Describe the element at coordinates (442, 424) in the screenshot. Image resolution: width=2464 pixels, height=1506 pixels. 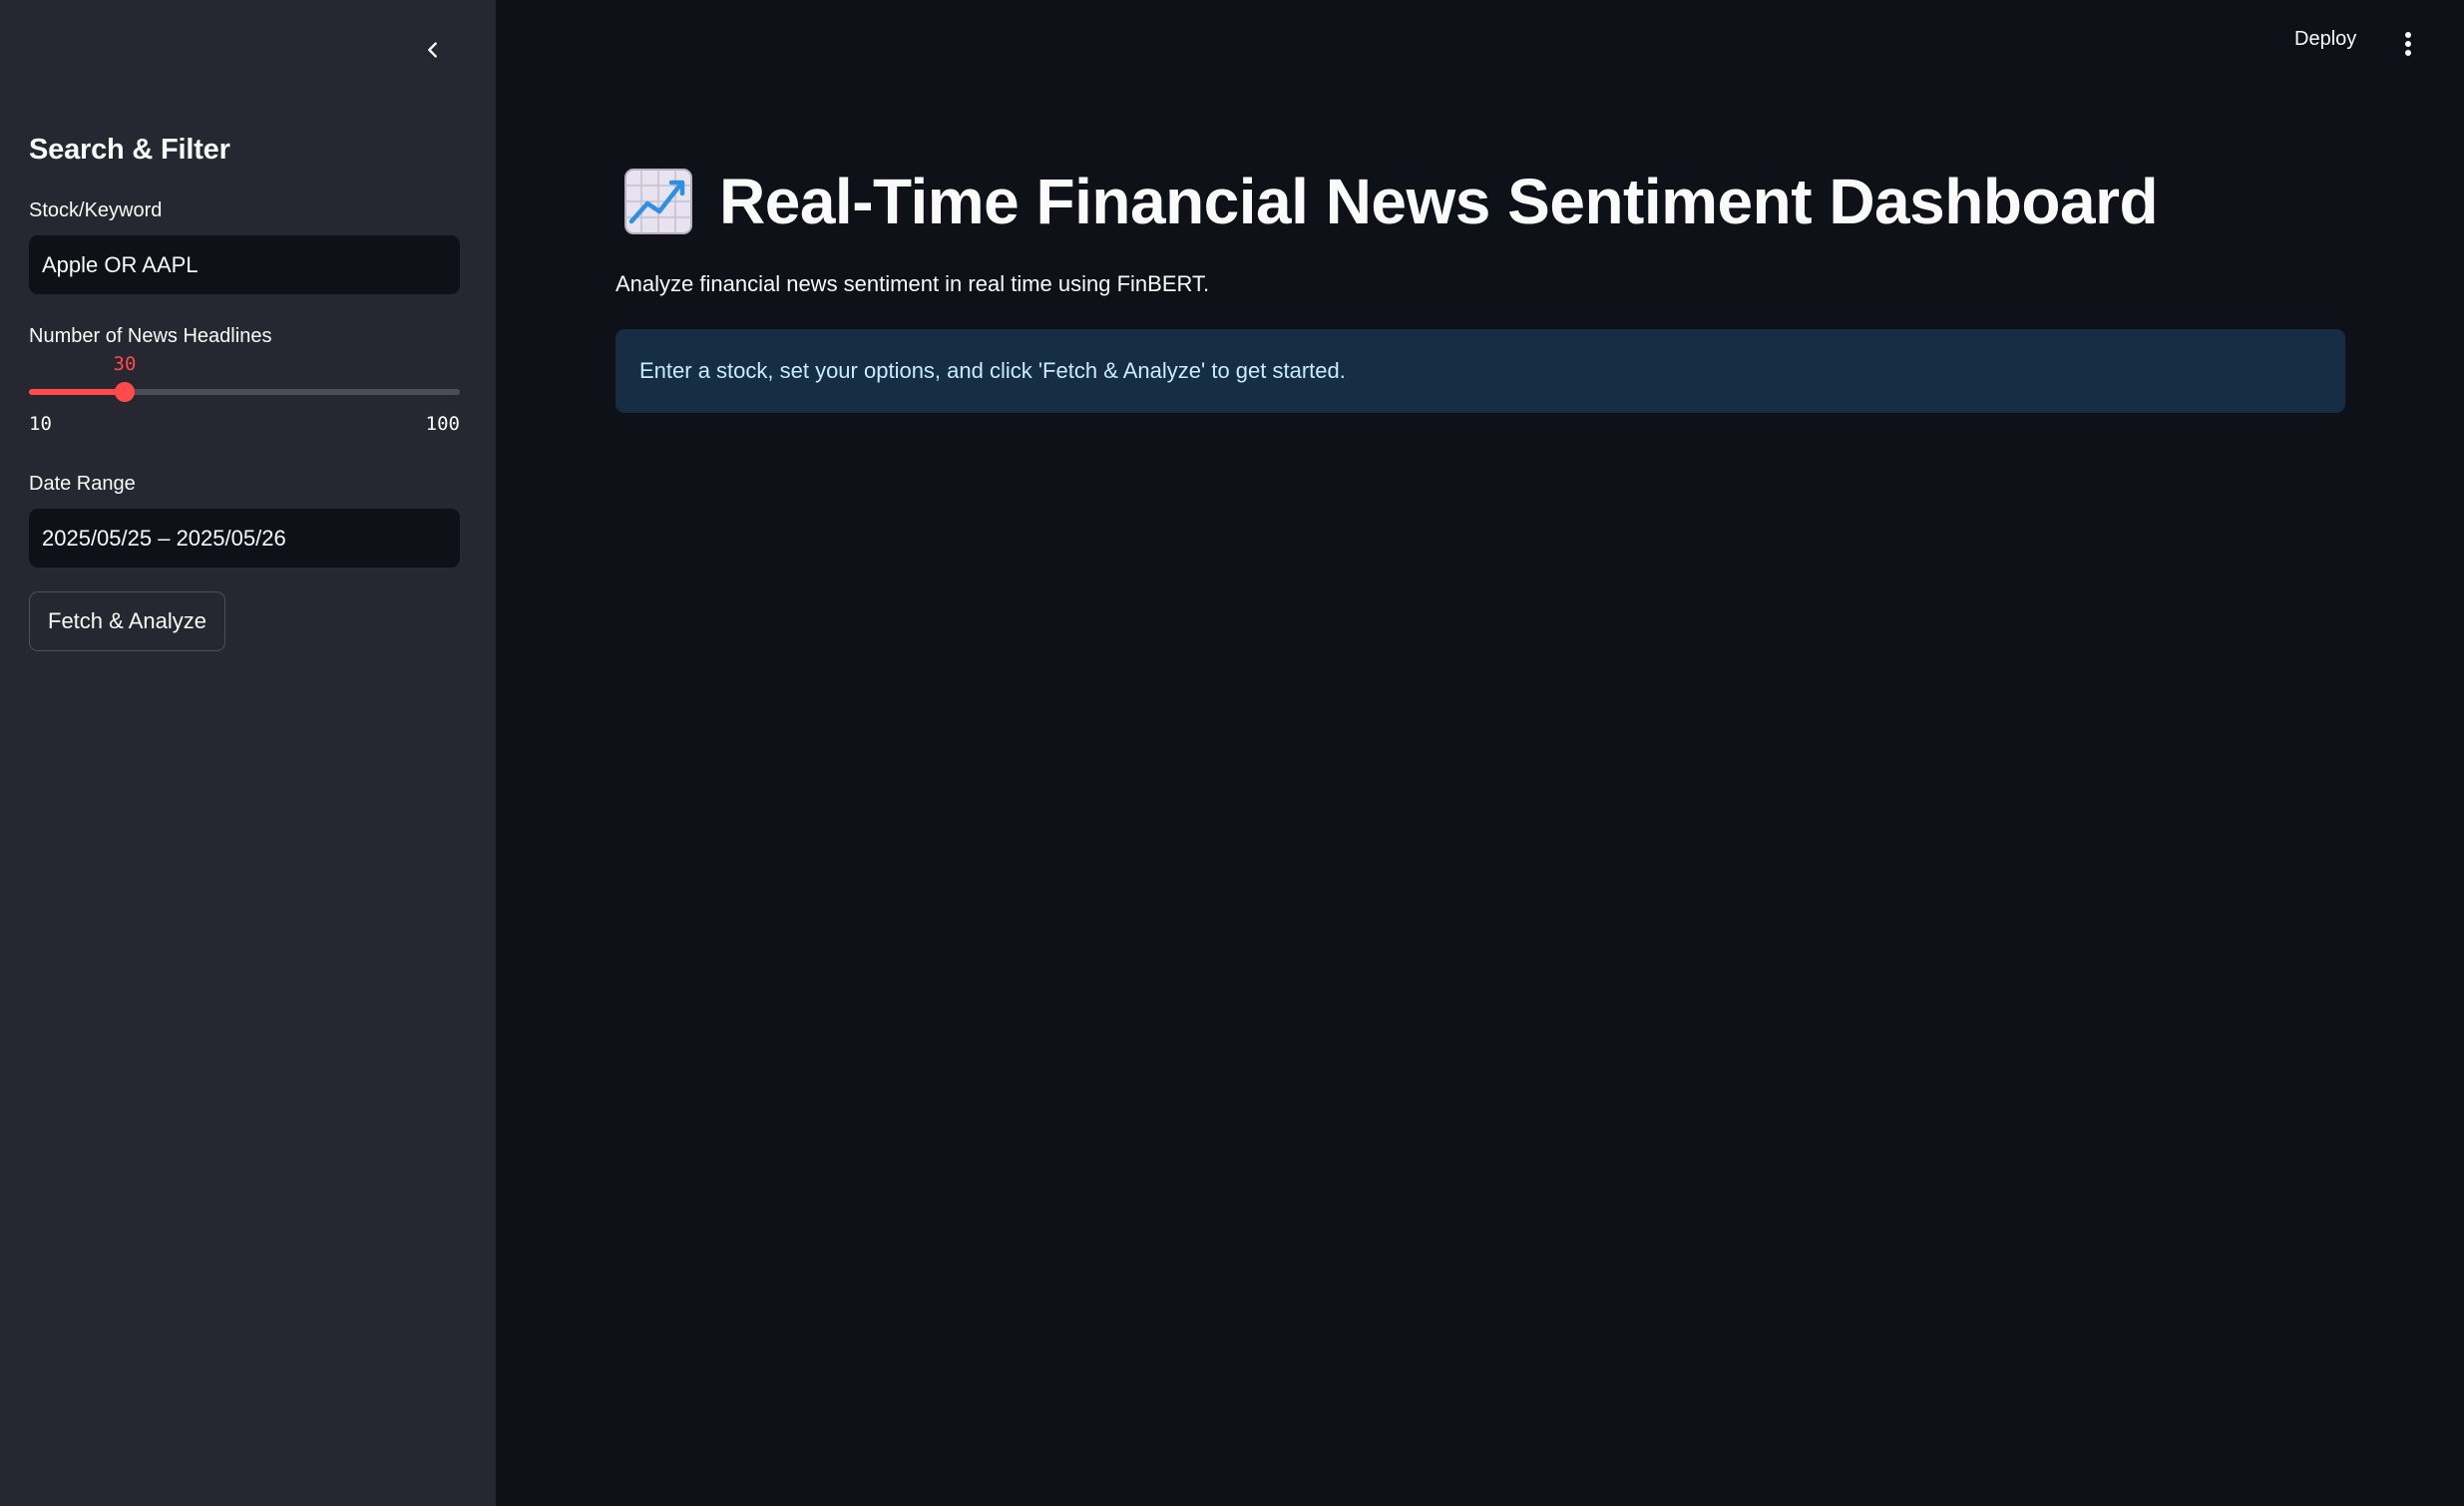
I see `slider-max-label: 100` at that location.